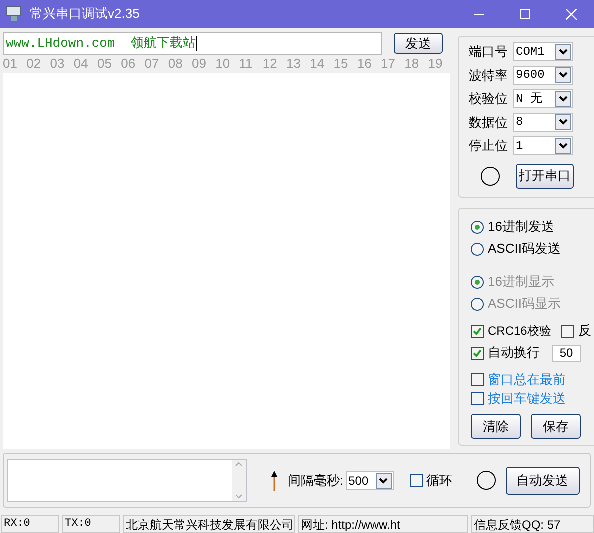 The width and height of the screenshot is (594, 533). What do you see at coordinates (489, 146) in the screenshot?
I see `setting-label: 停止位` at bounding box center [489, 146].